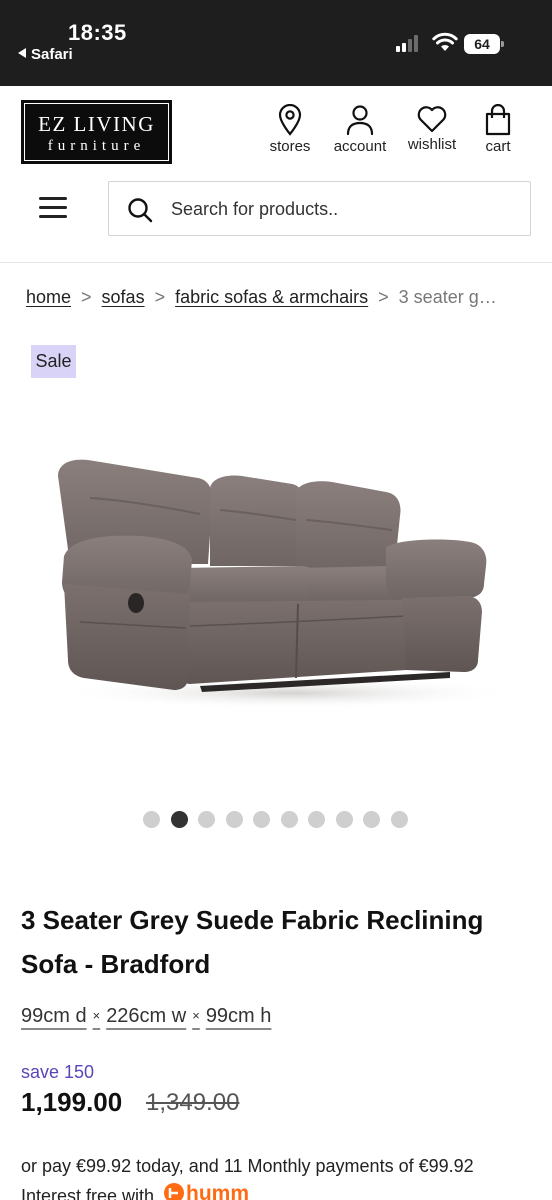 The image size is (552, 1200). I want to click on battery-icon: 64, so click(484, 44).